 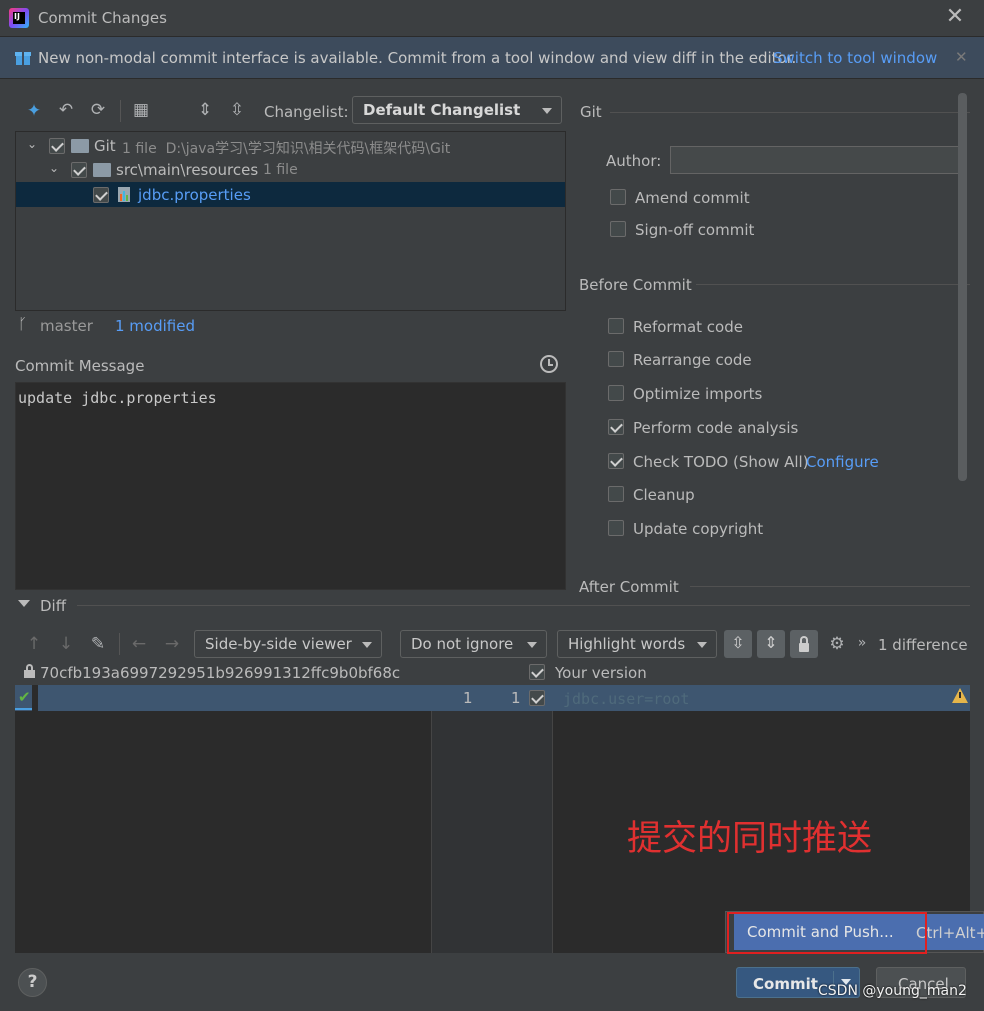 I want to click on reformat-code-checkbox, so click(x=616, y=326).